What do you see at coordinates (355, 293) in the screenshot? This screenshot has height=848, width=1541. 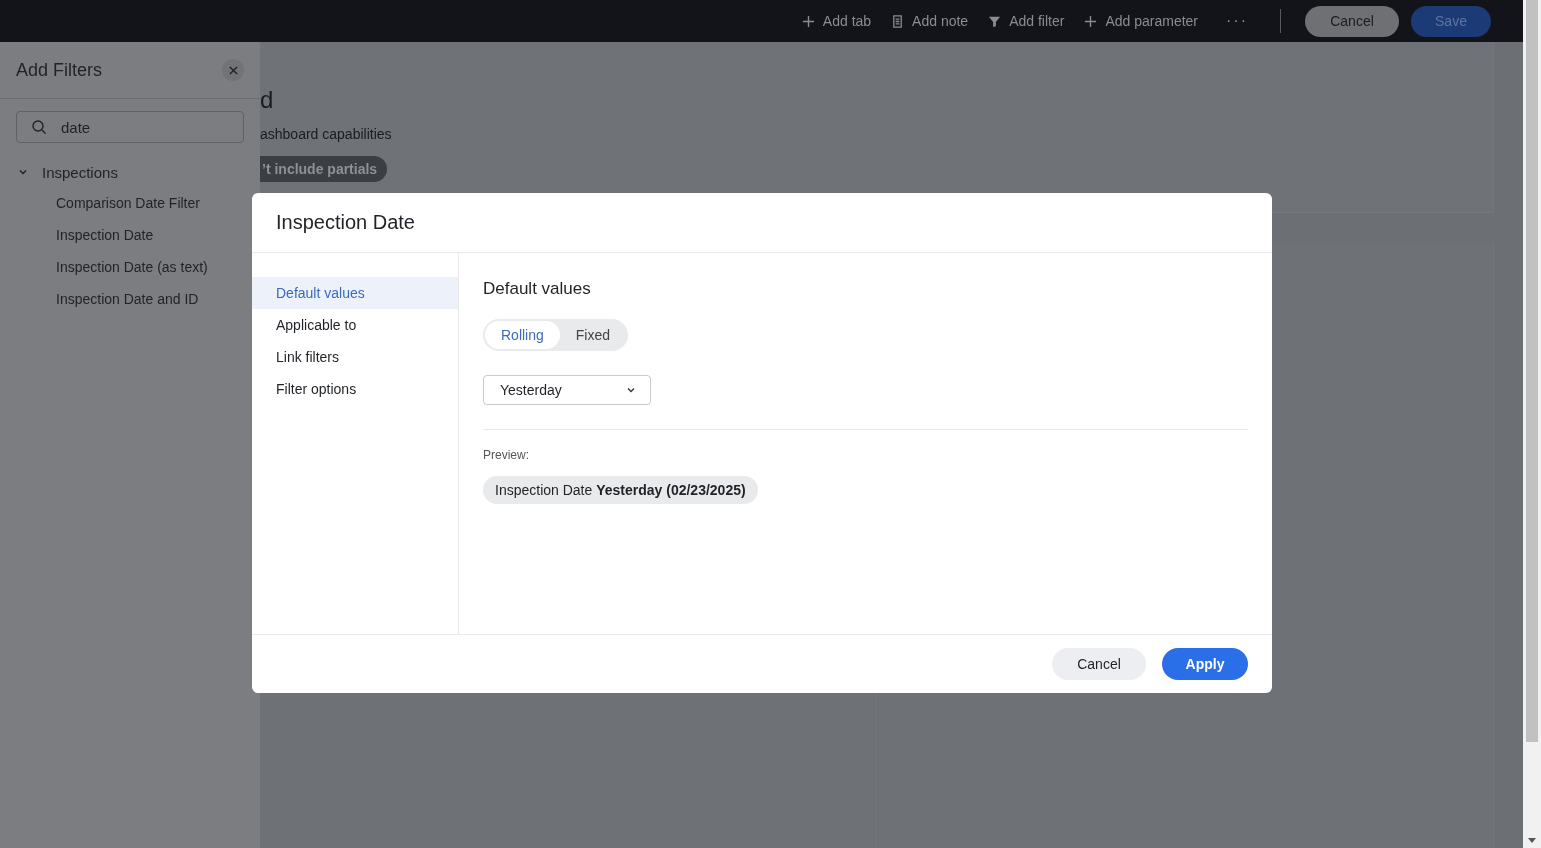 I see `dialog-nav-item: Default values` at bounding box center [355, 293].